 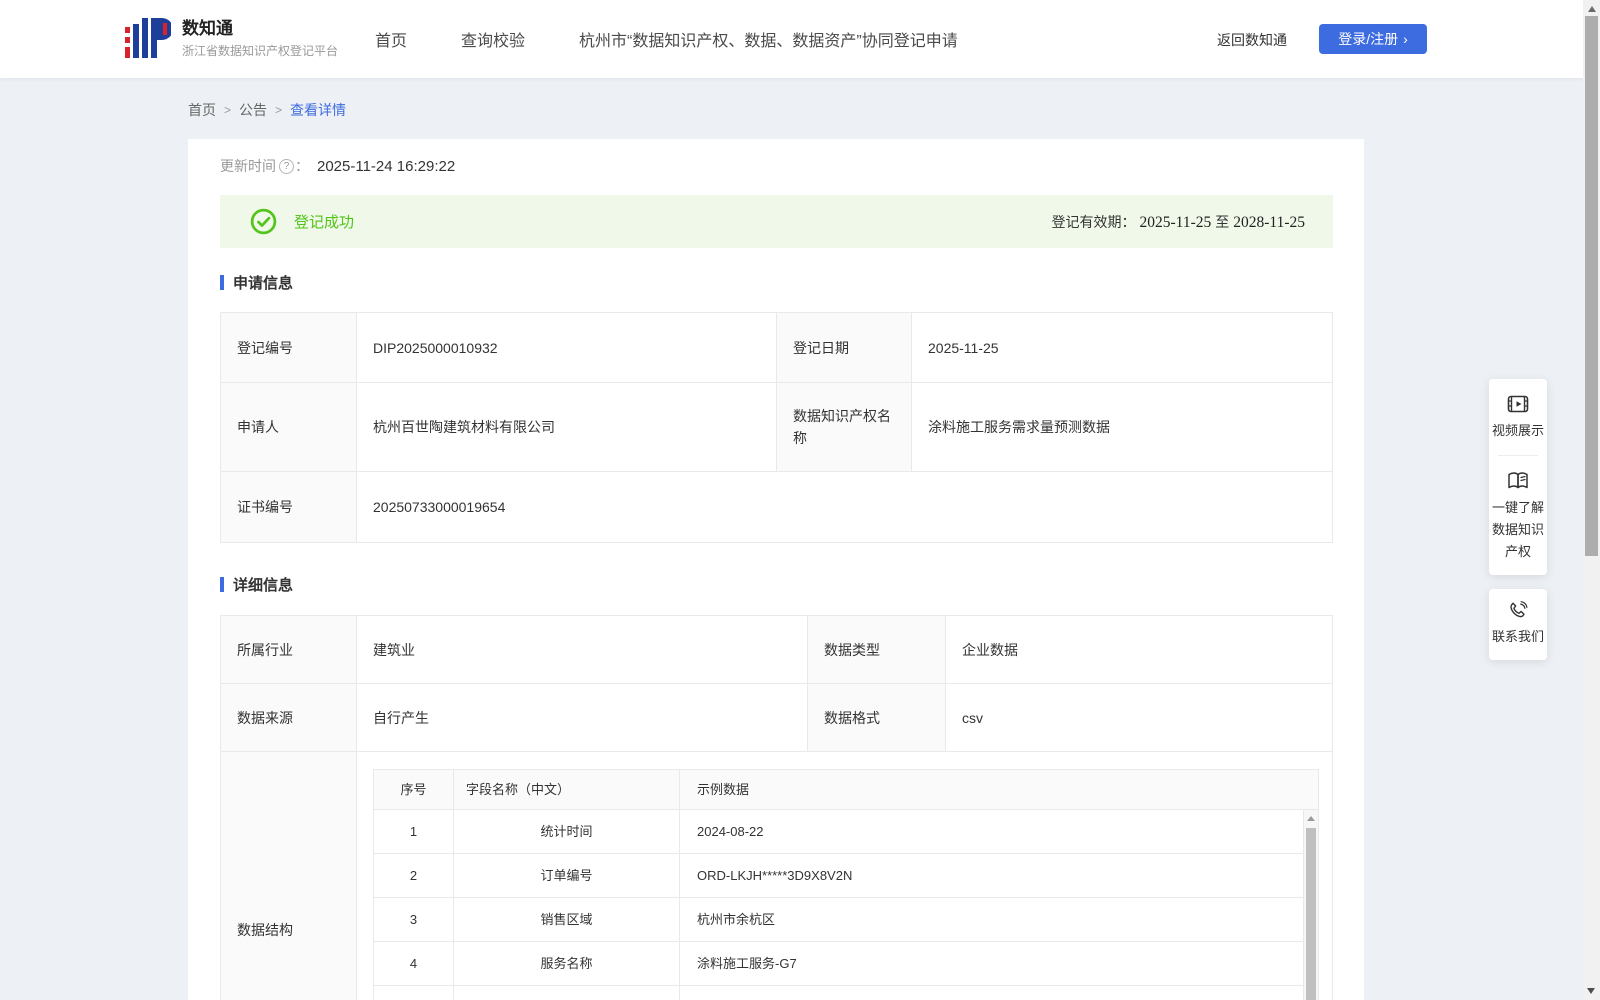 What do you see at coordinates (1122, 427) in the screenshot?
I see `ip-name-value: 涂料施工服务需求量预测数据` at bounding box center [1122, 427].